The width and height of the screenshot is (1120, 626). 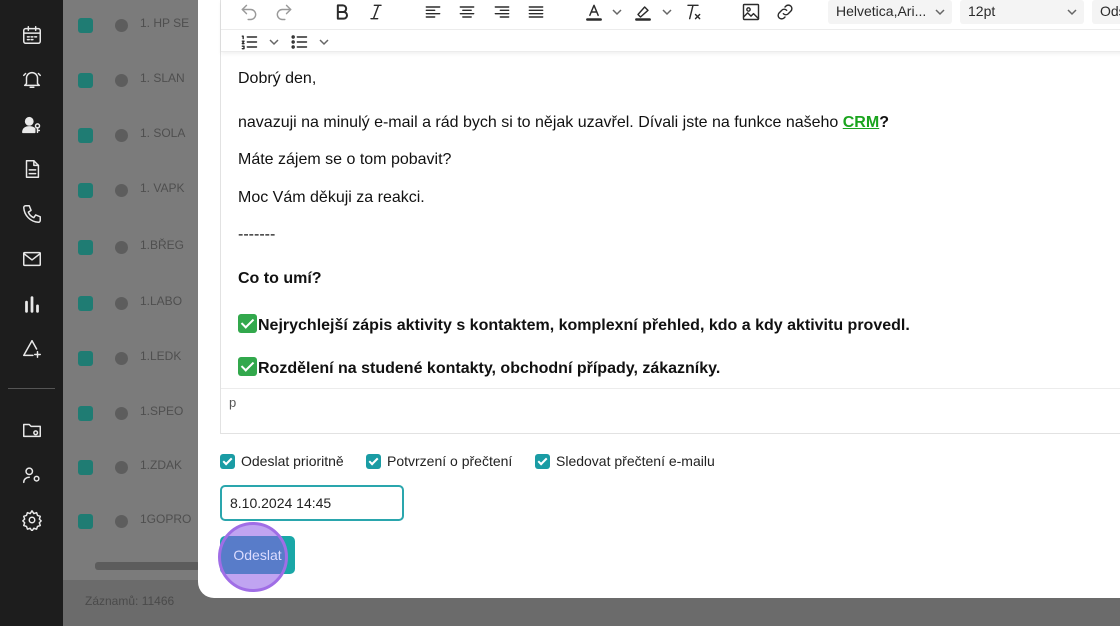 I want to click on gear-icon, so click(x=32, y=520).